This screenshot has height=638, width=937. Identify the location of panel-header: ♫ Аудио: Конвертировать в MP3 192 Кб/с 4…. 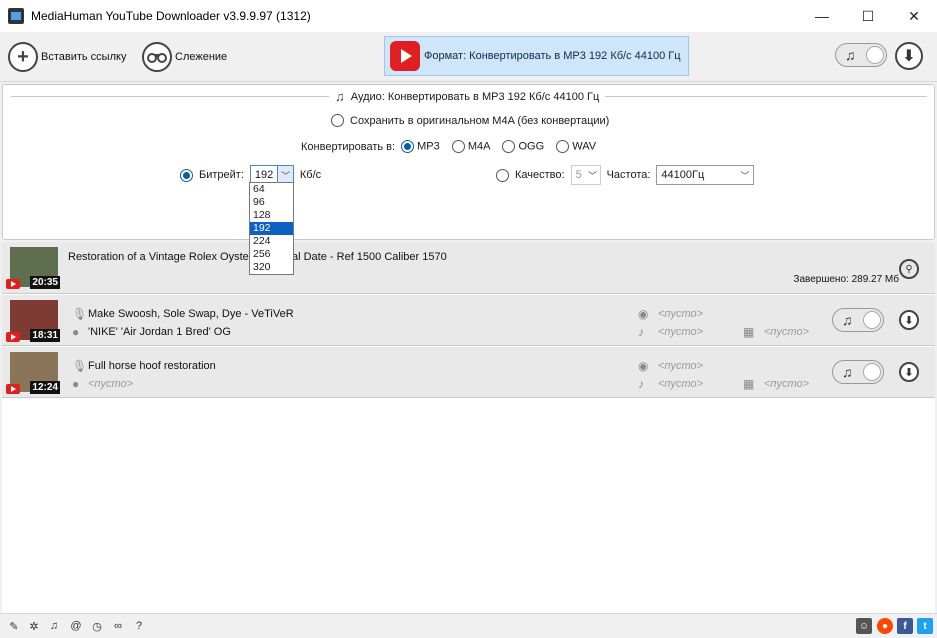
(467, 96).